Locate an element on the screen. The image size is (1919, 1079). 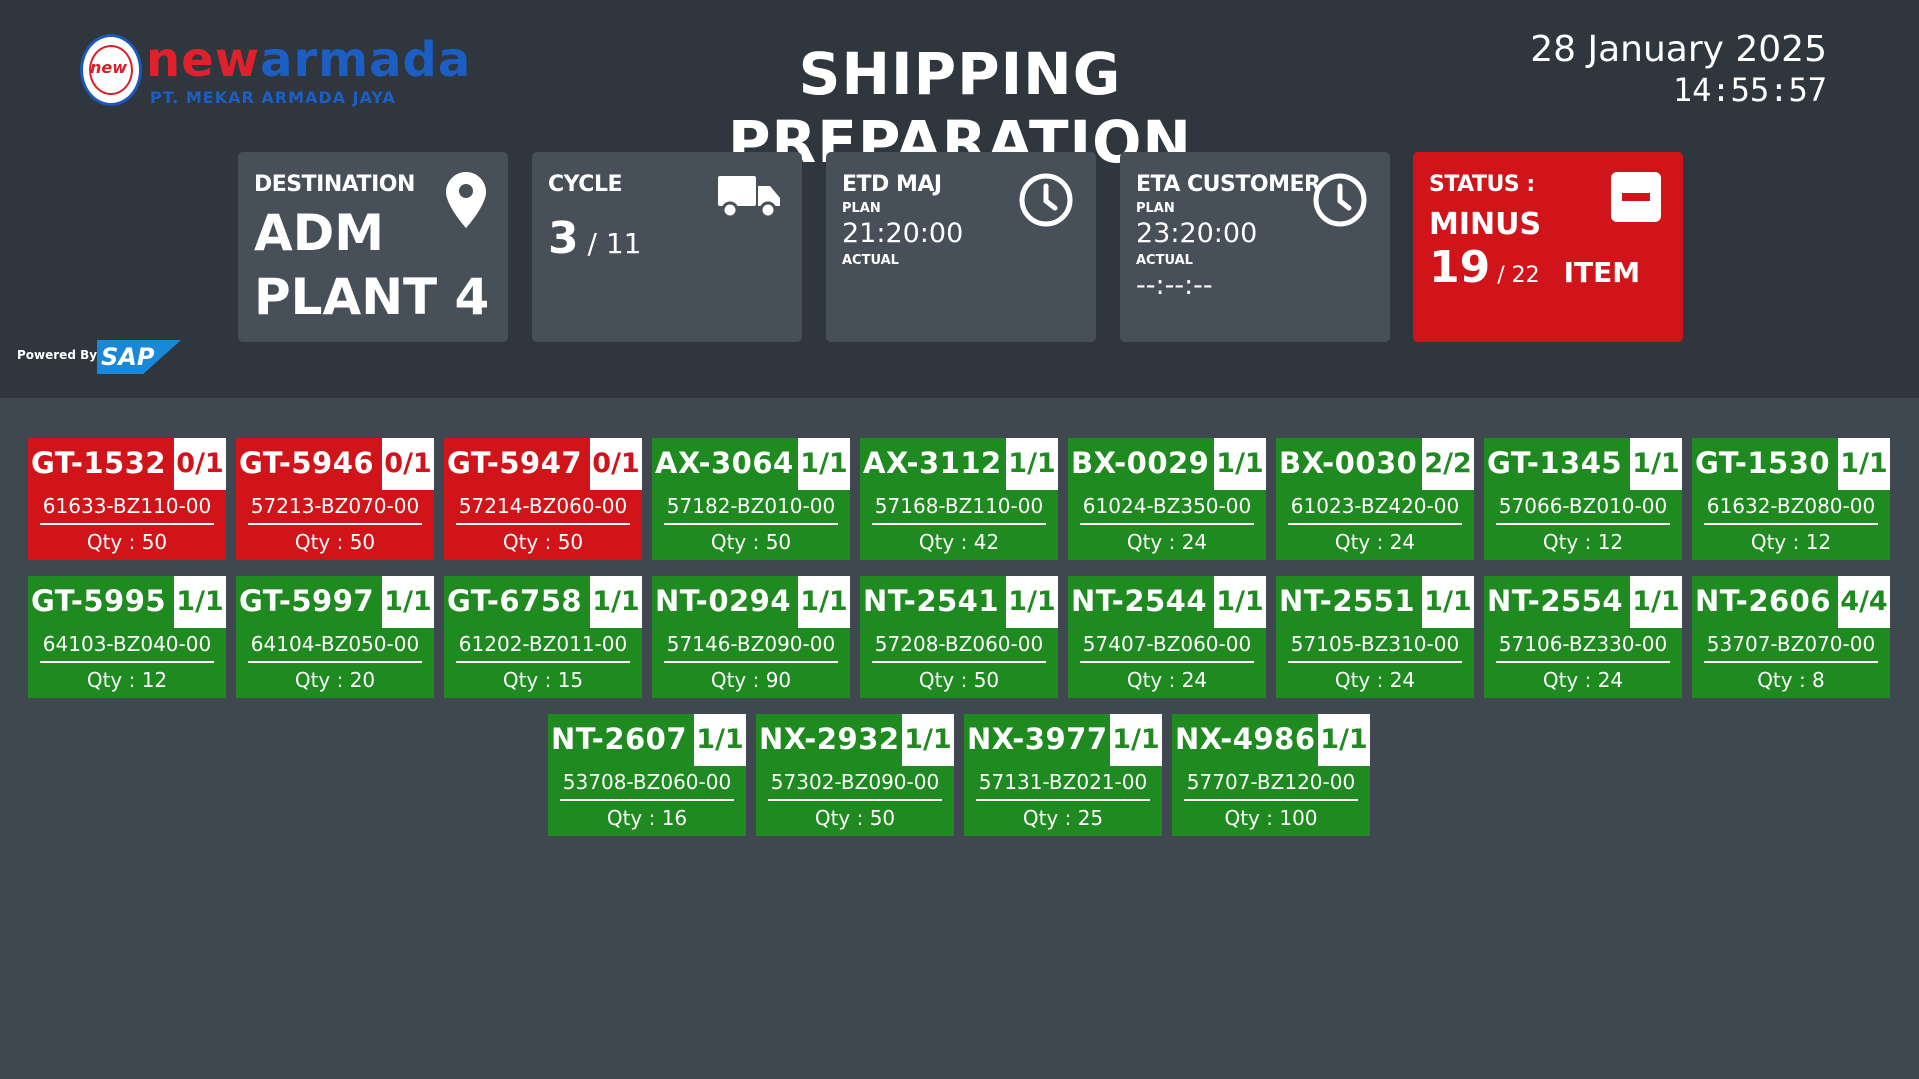
part-tile: AX-3112 1/1 57168-BZ110-00 Qty : 42 is located at coordinates (959, 499).